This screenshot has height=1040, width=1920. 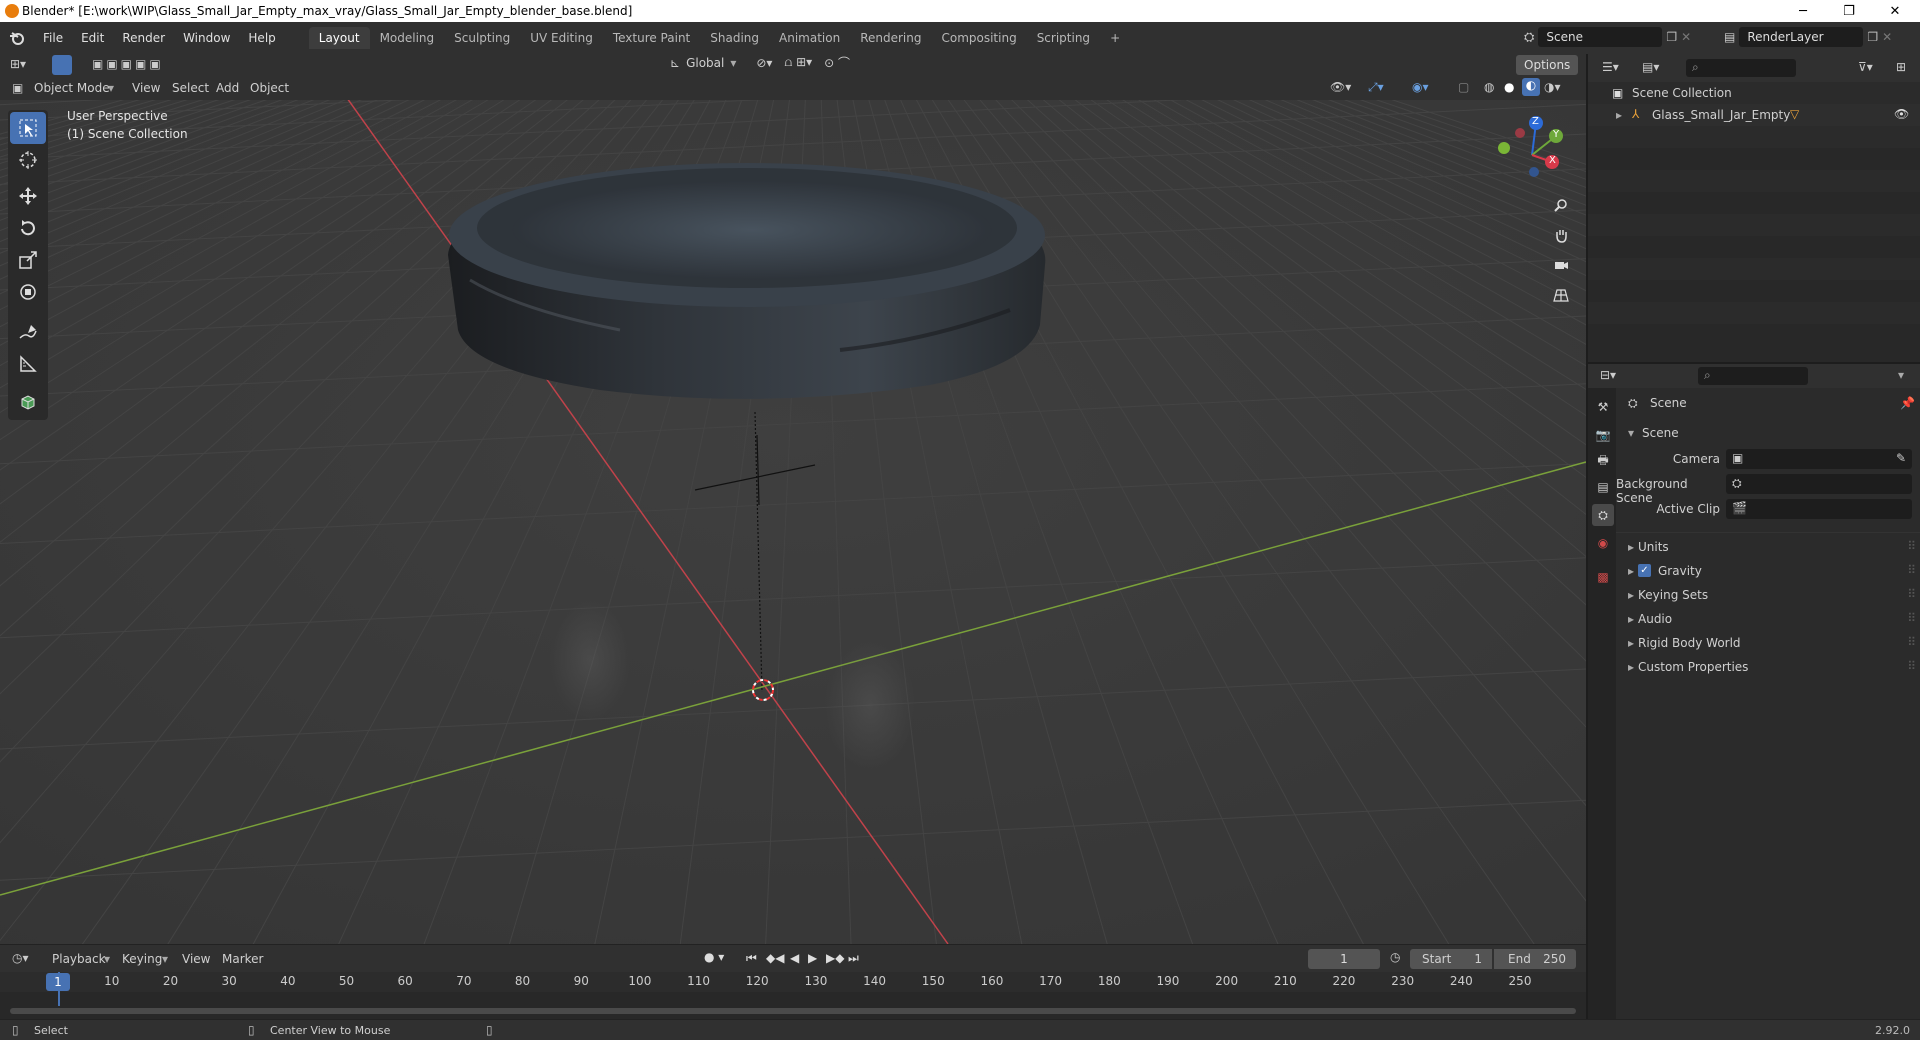 What do you see at coordinates (793, 1011) in the screenshot?
I see `timeline-scrollbar` at bounding box center [793, 1011].